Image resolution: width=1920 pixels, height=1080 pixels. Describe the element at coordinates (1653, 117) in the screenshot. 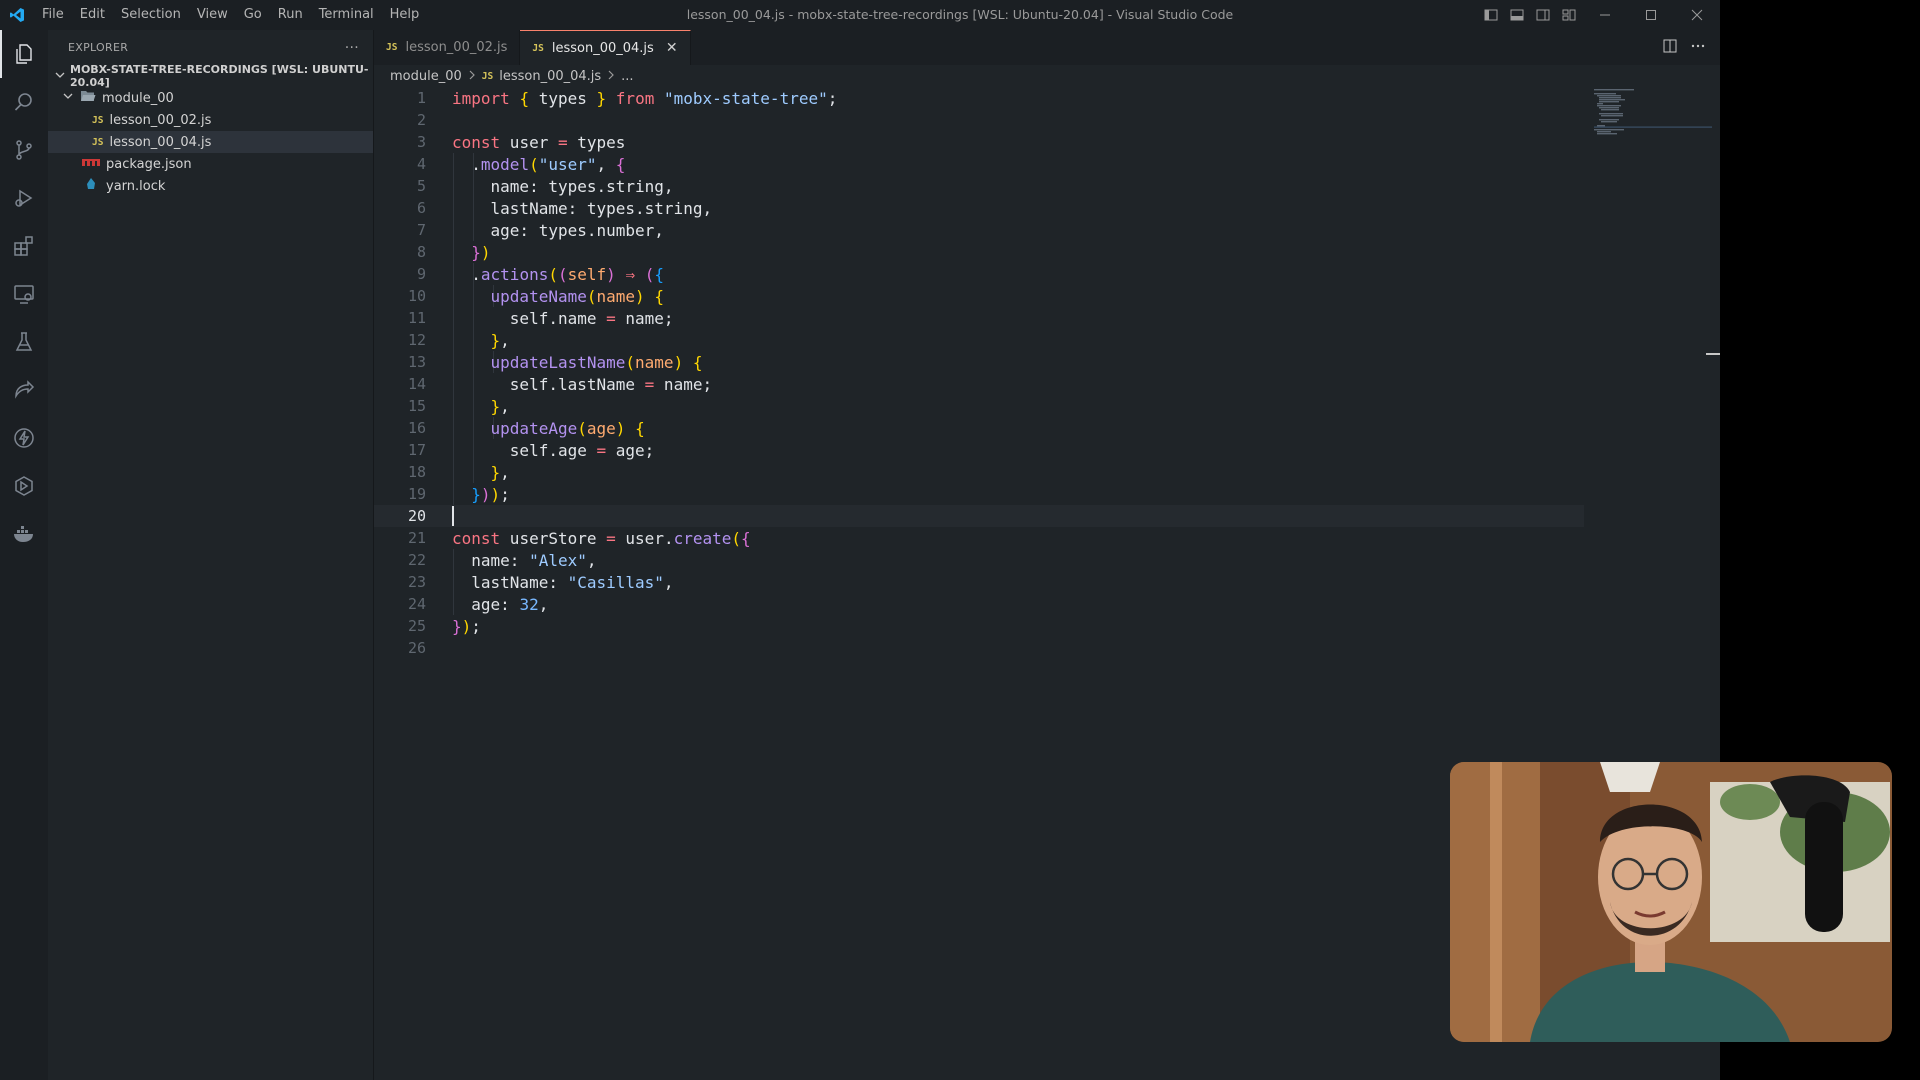

I see `minimap` at that location.